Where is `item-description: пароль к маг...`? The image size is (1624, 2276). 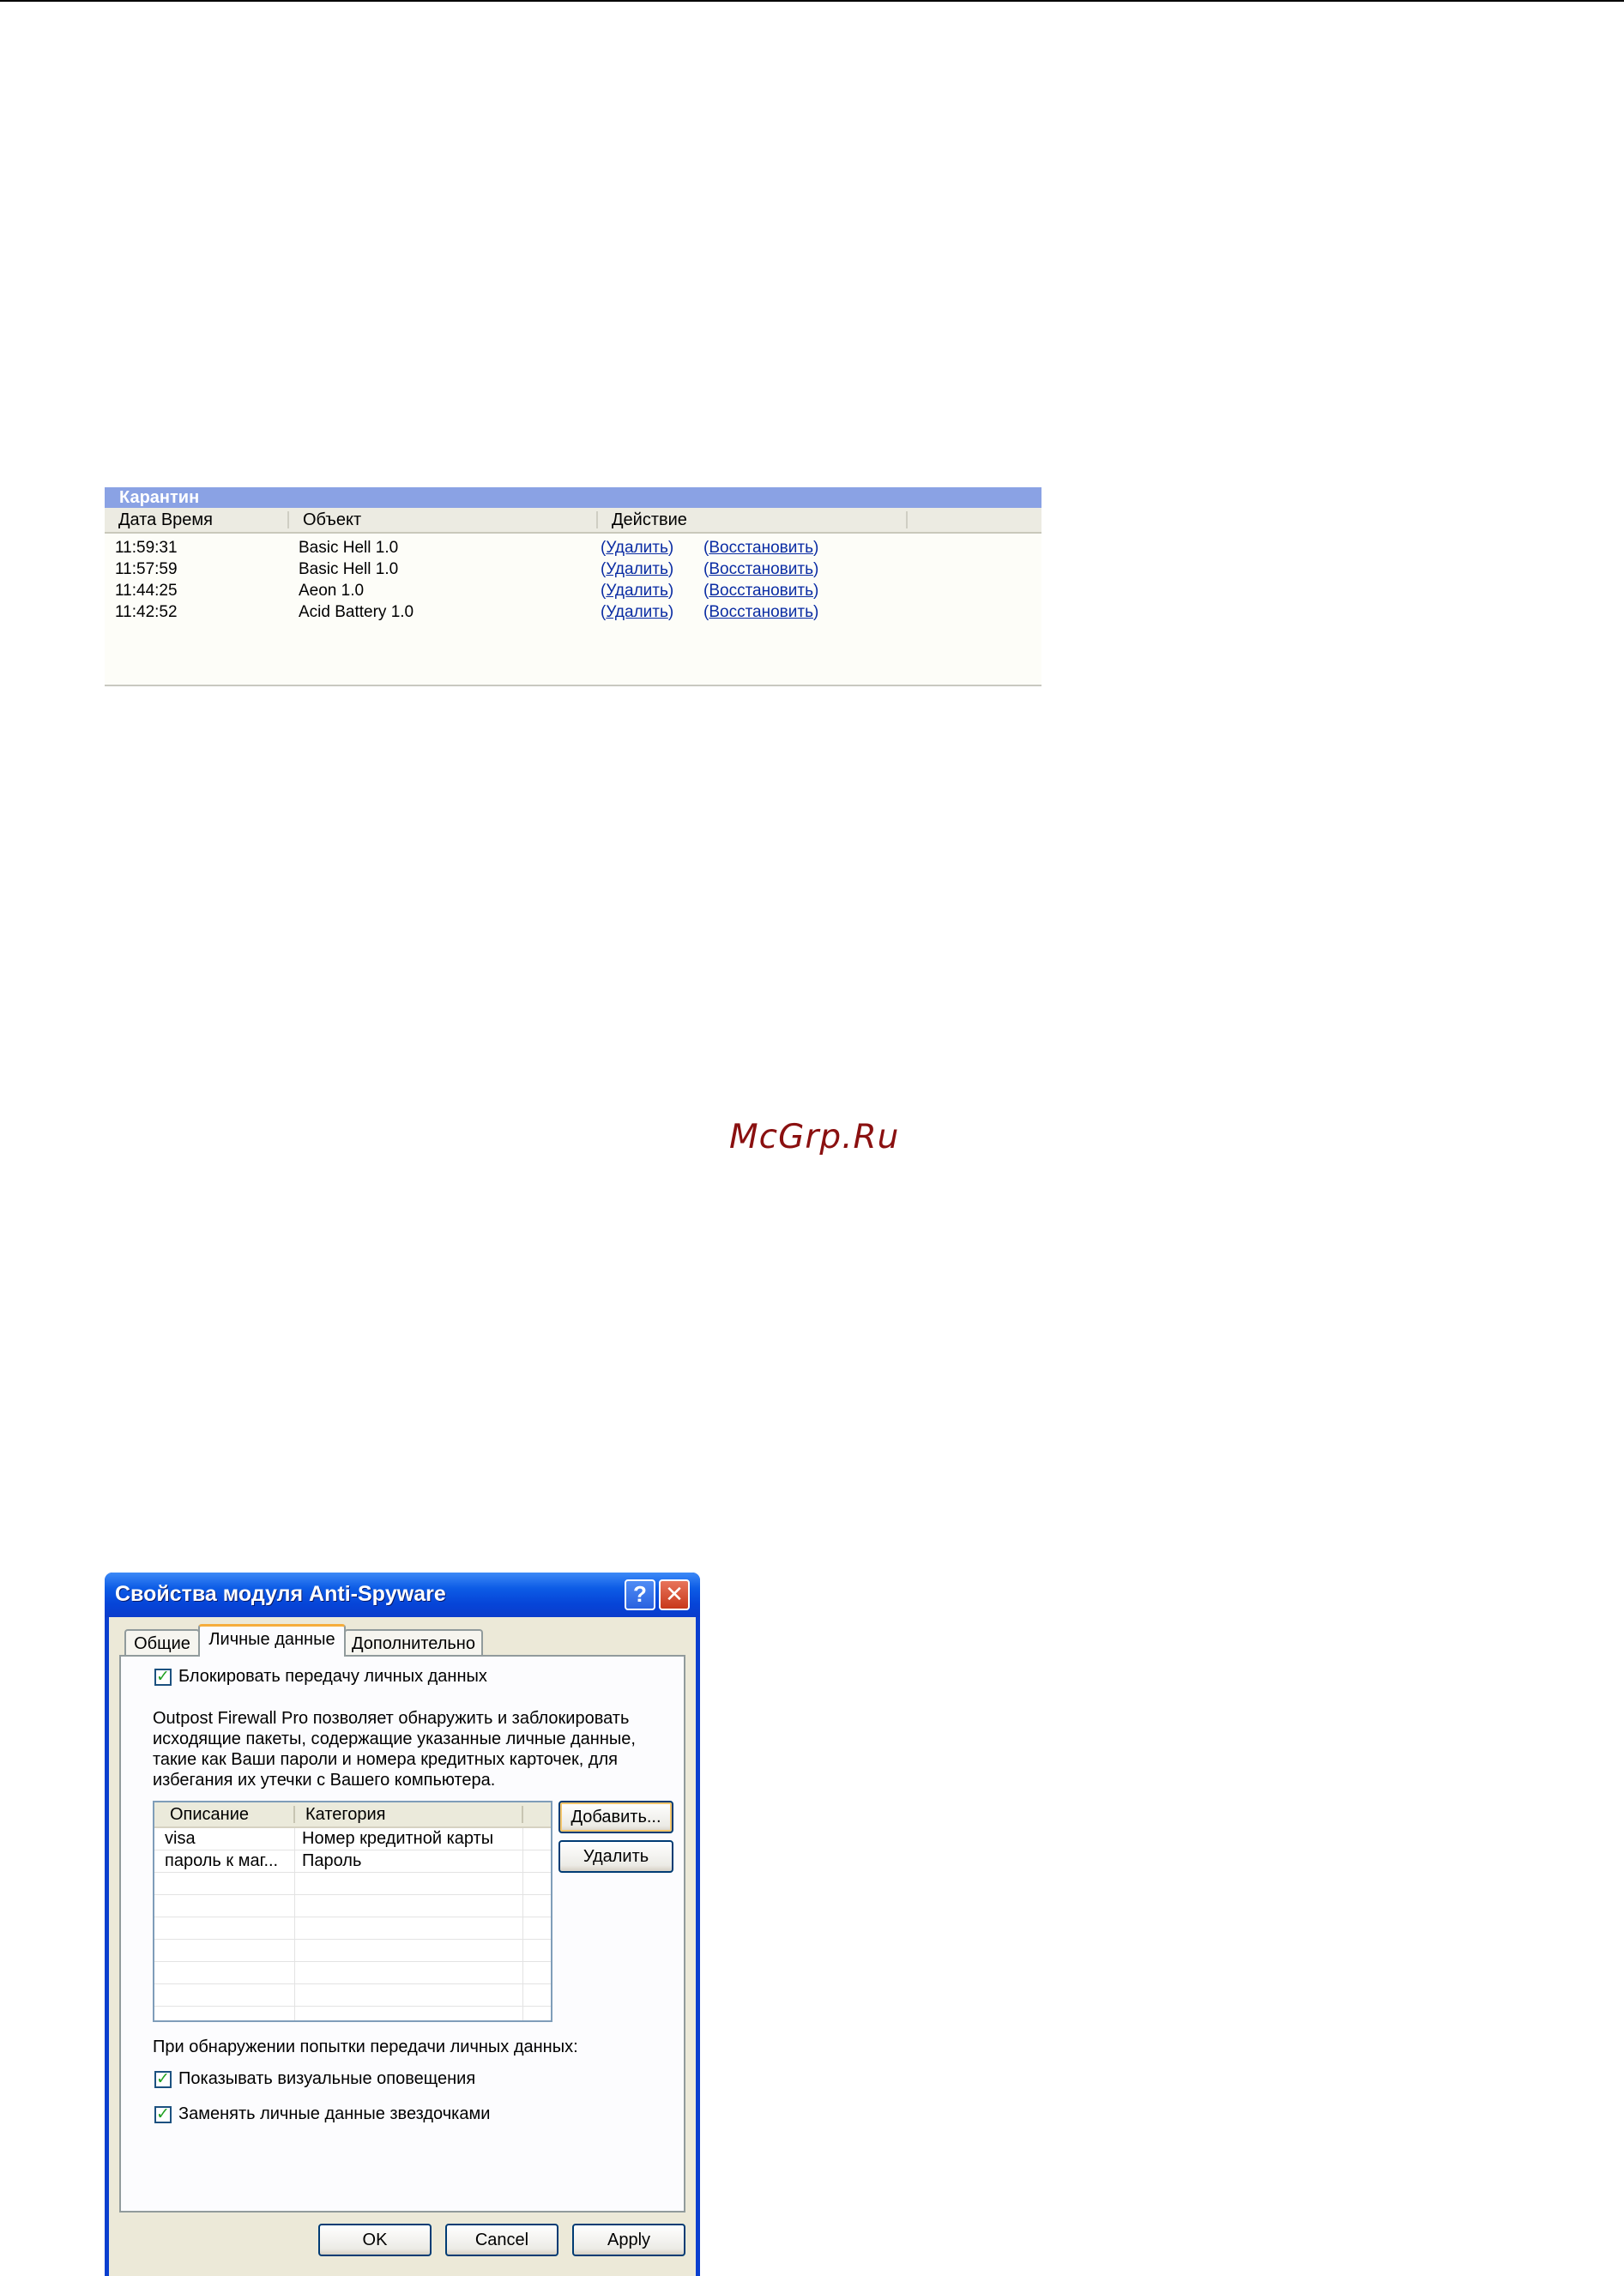
item-description: пароль к маг... is located at coordinates (222, 1860).